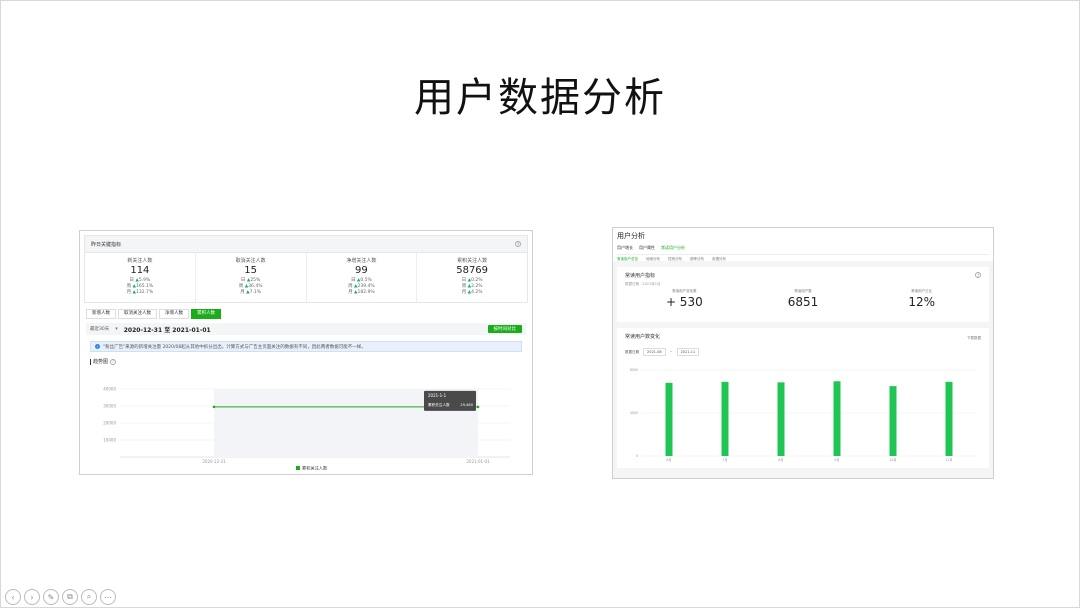 The image size is (1080, 608). What do you see at coordinates (106, 244) in the screenshot?
I see `key-metrics-title: 昨日关键指标` at bounding box center [106, 244].